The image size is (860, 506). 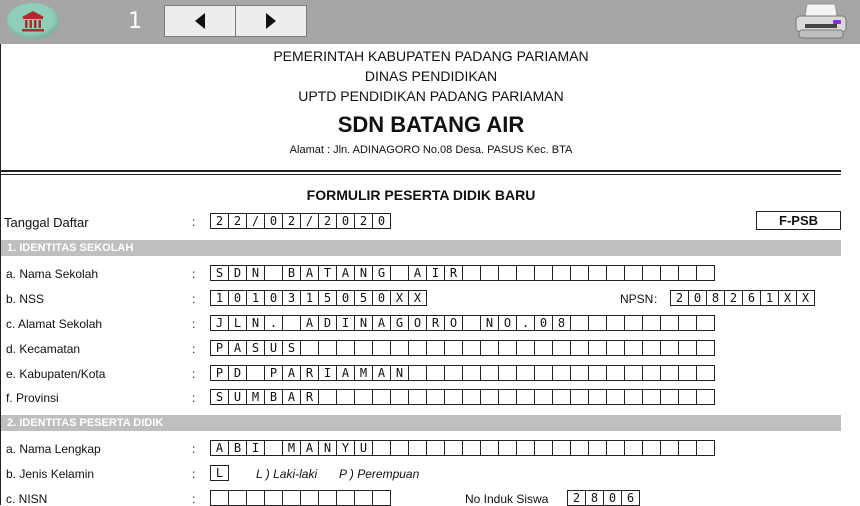 What do you see at coordinates (46, 222) in the screenshot?
I see `date-label: Tanggal Daftar` at bounding box center [46, 222].